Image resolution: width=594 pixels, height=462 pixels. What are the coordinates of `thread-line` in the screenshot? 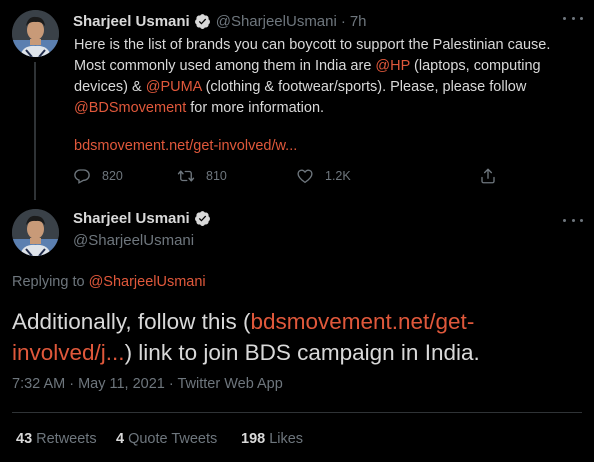 It's located at (35, 131).